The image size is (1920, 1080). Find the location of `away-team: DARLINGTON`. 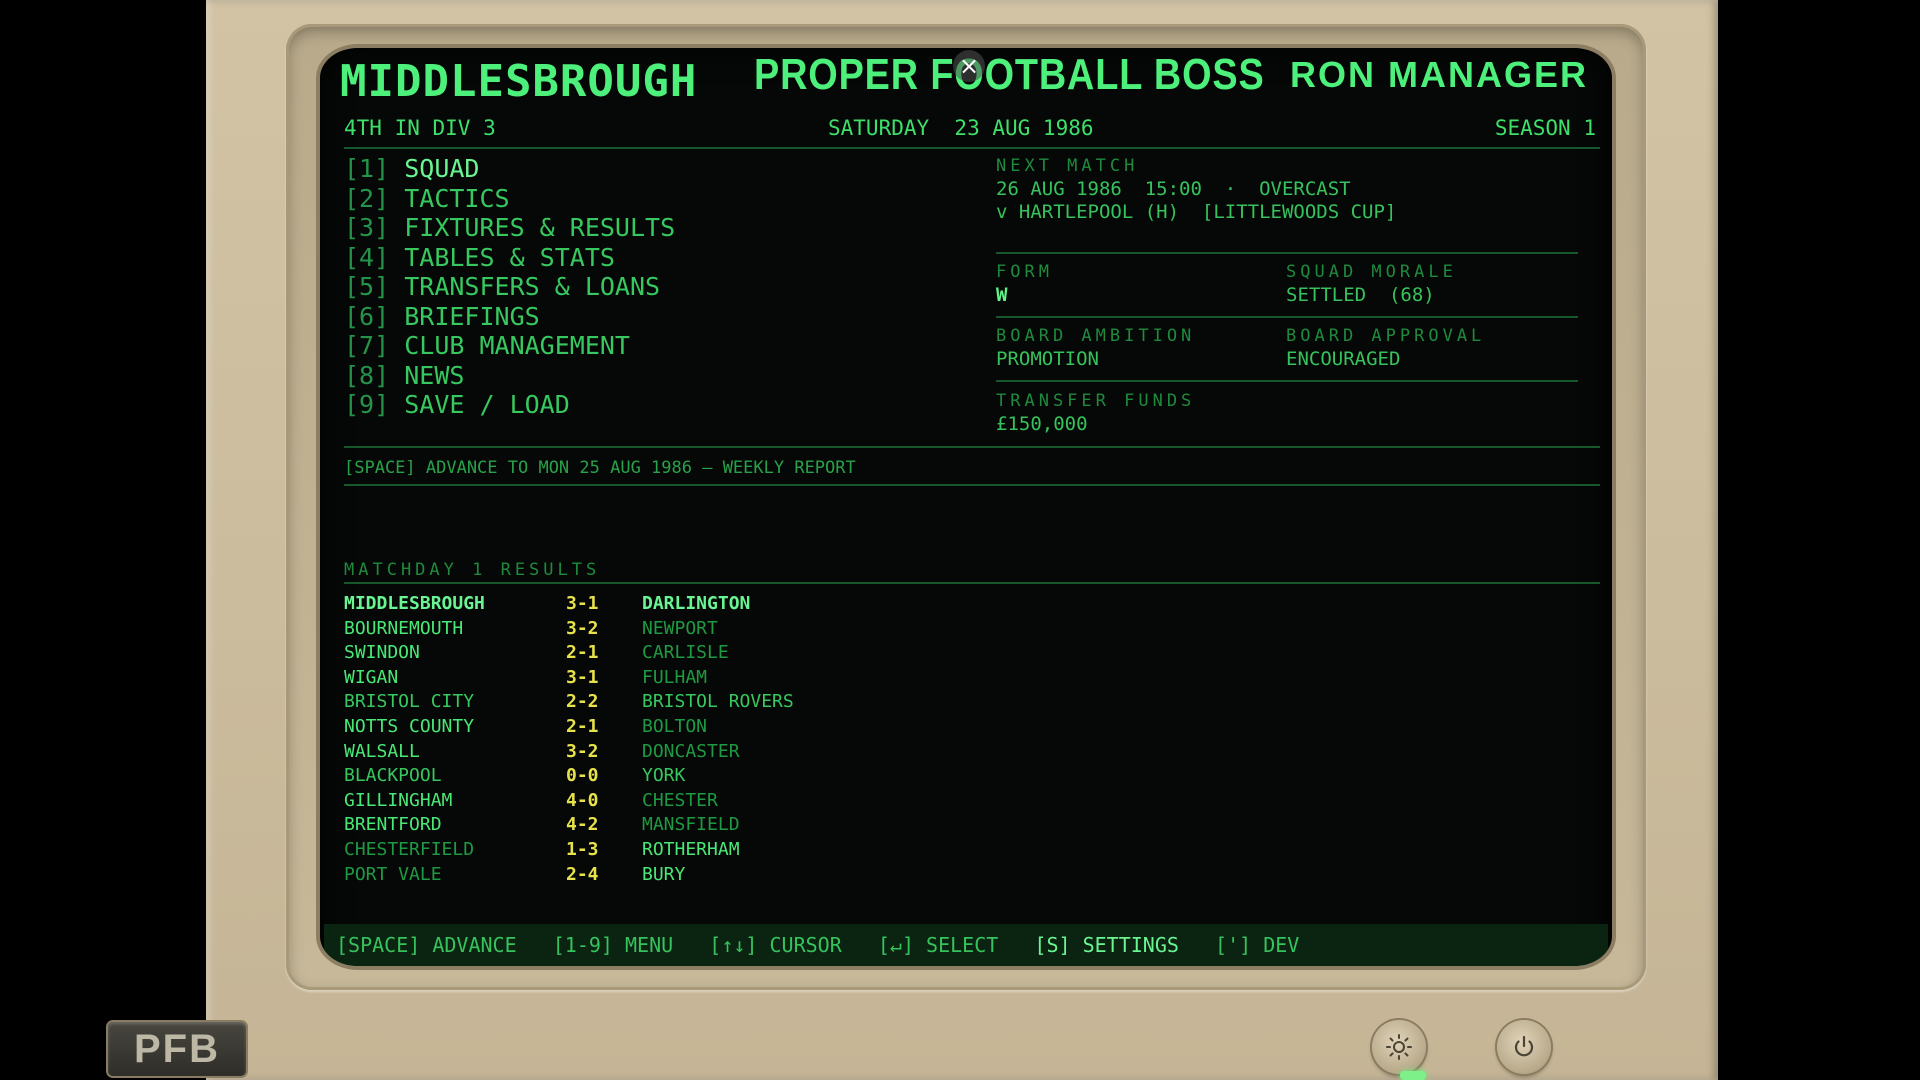

away-team: DARLINGTON is located at coordinates (696, 603).